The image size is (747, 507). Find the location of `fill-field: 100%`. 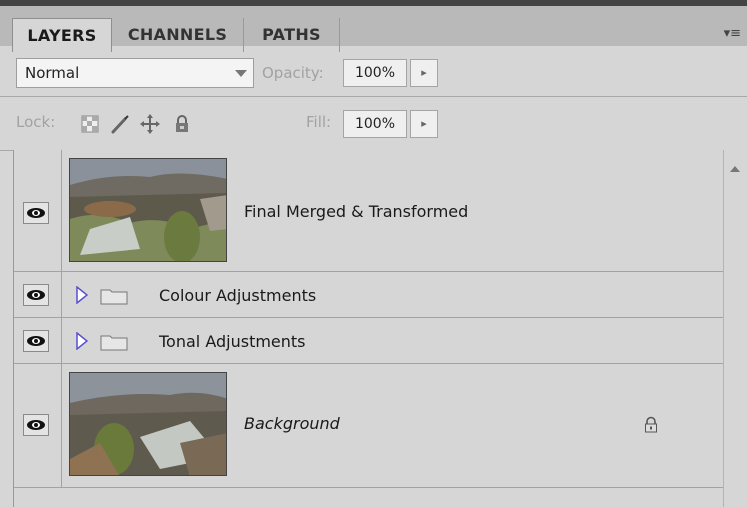

fill-field: 100% is located at coordinates (375, 124).